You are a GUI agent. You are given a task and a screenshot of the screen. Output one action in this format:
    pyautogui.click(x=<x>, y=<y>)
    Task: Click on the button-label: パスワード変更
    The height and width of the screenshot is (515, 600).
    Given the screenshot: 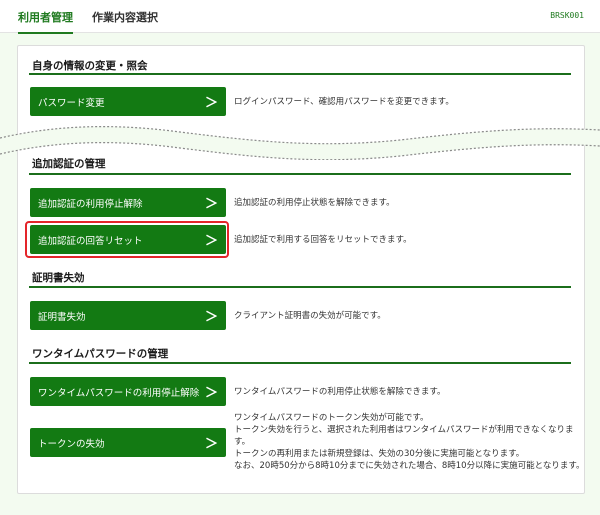 What is the action you would take?
    pyautogui.click(x=71, y=103)
    